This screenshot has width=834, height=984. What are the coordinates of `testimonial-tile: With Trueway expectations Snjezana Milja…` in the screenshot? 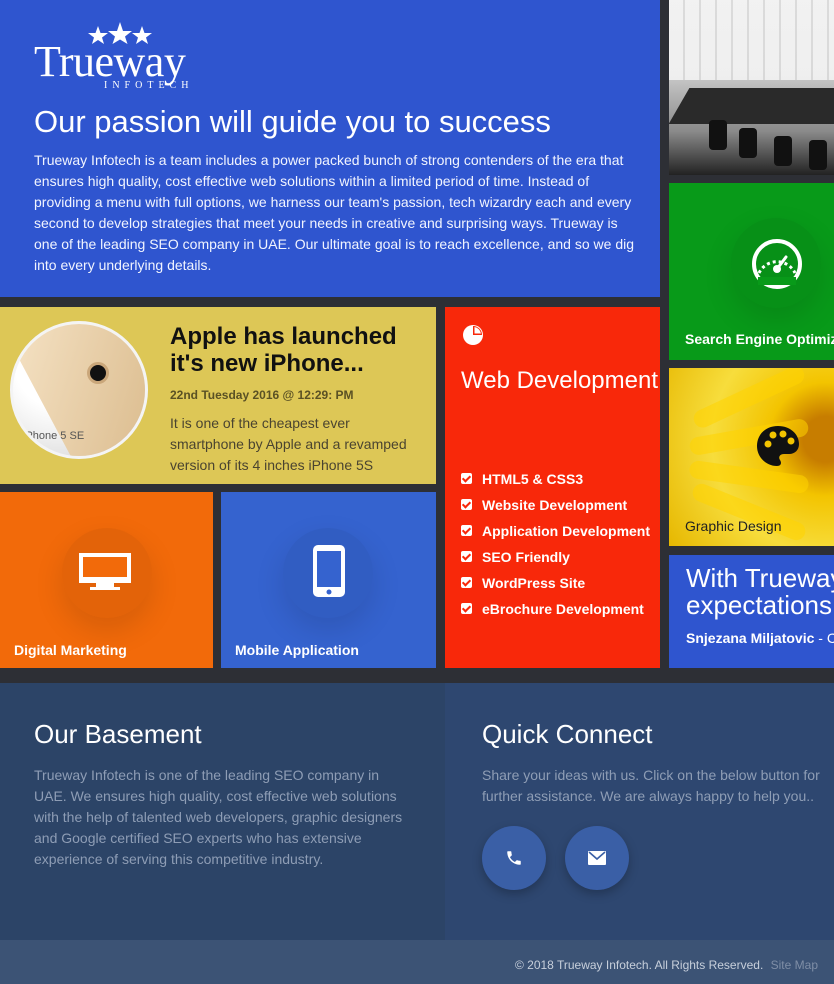 It's located at (751, 611).